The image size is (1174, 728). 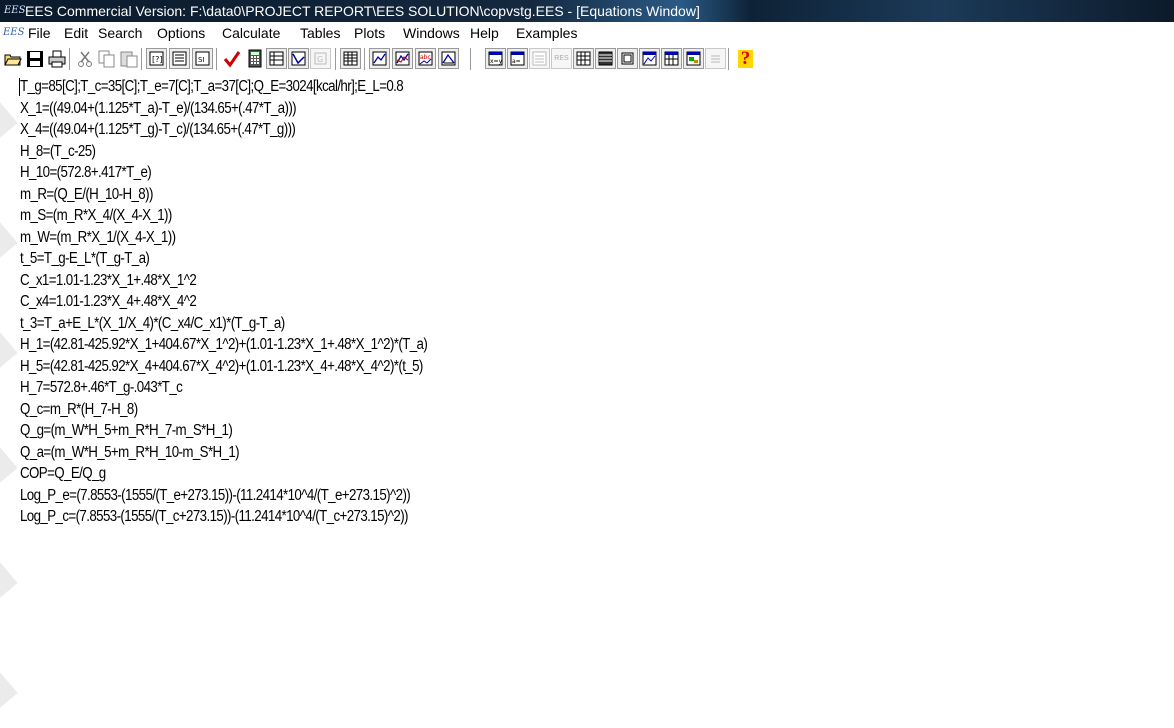 I want to click on equation-line: H_10=(572.8+.417*T_e), so click(x=223, y=173).